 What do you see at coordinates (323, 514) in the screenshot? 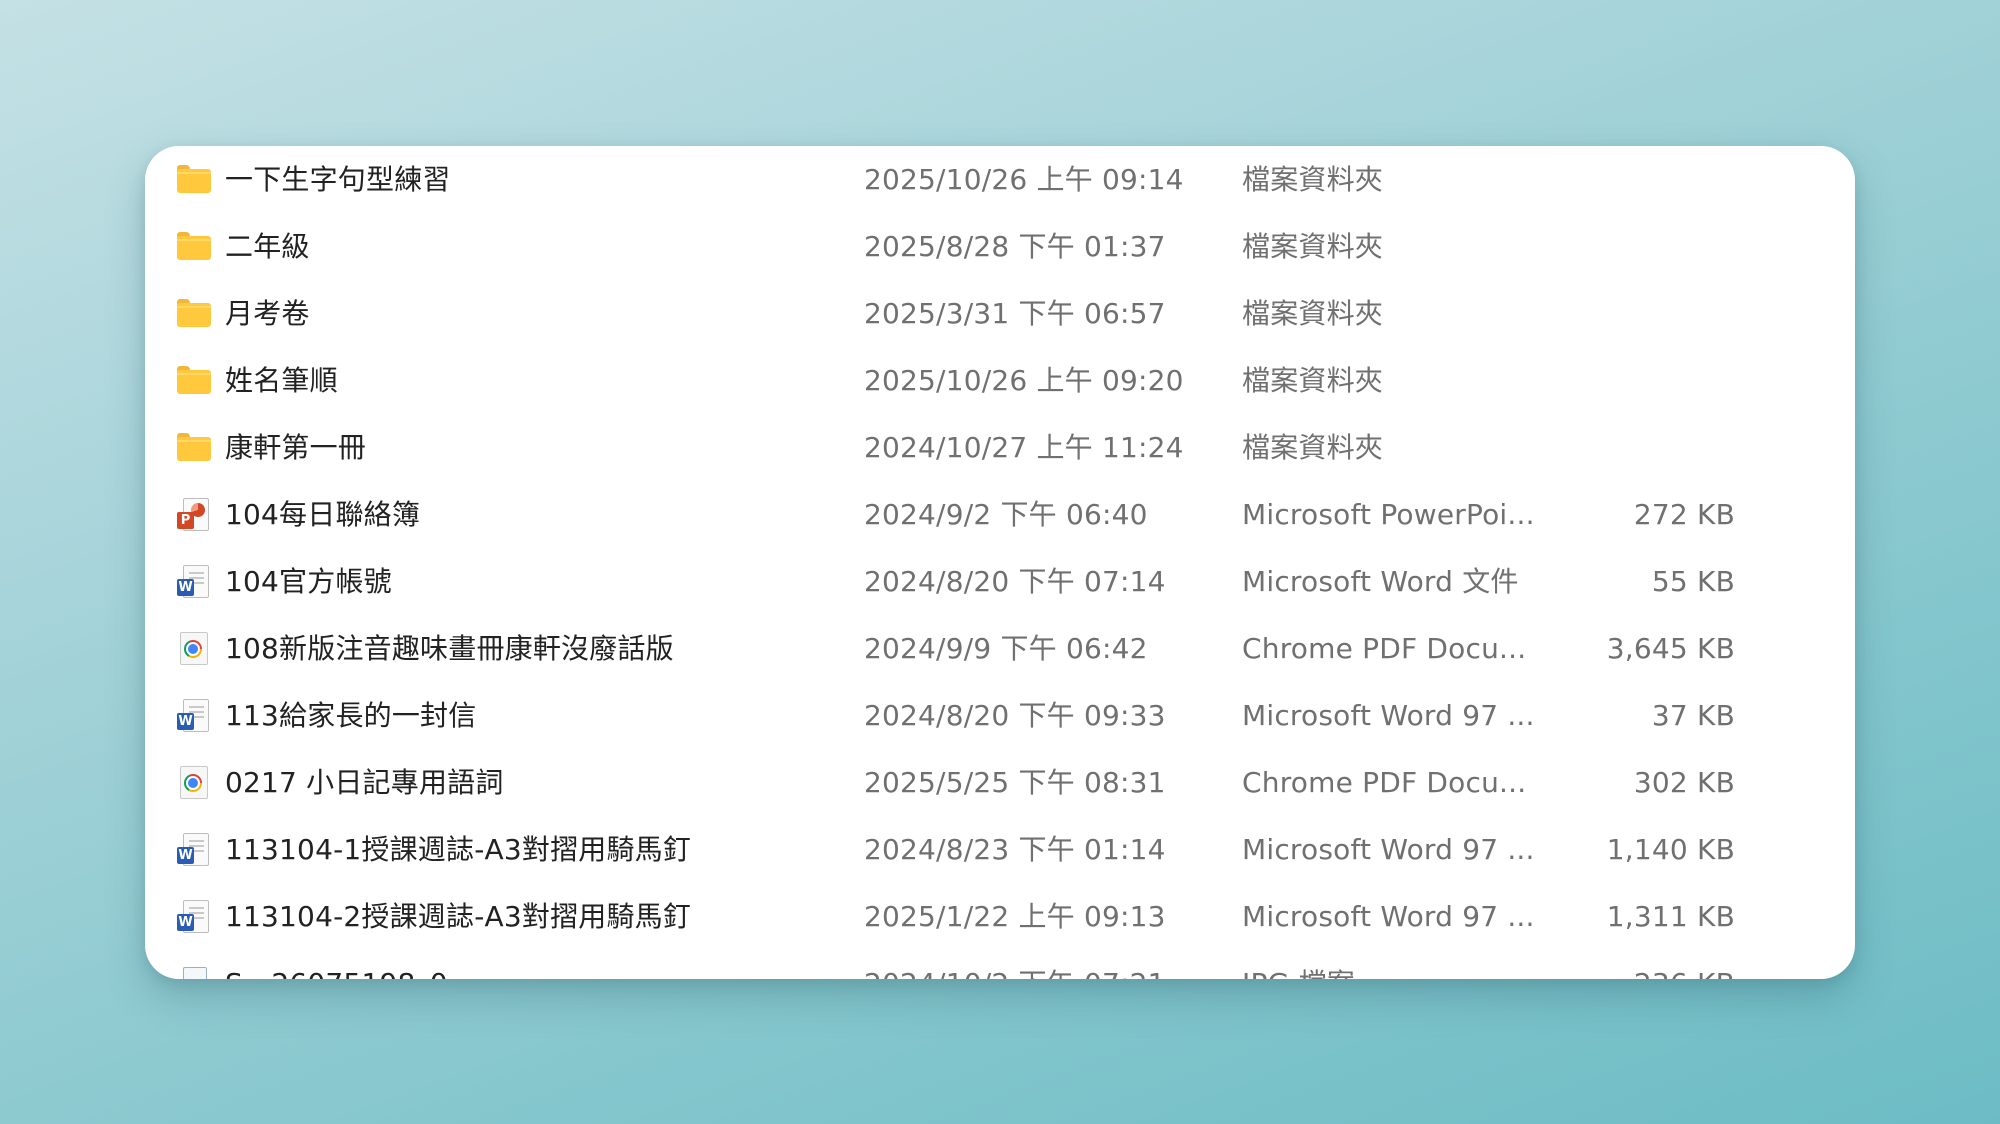
I see `file-name: 104每日聯絡簿` at bounding box center [323, 514].